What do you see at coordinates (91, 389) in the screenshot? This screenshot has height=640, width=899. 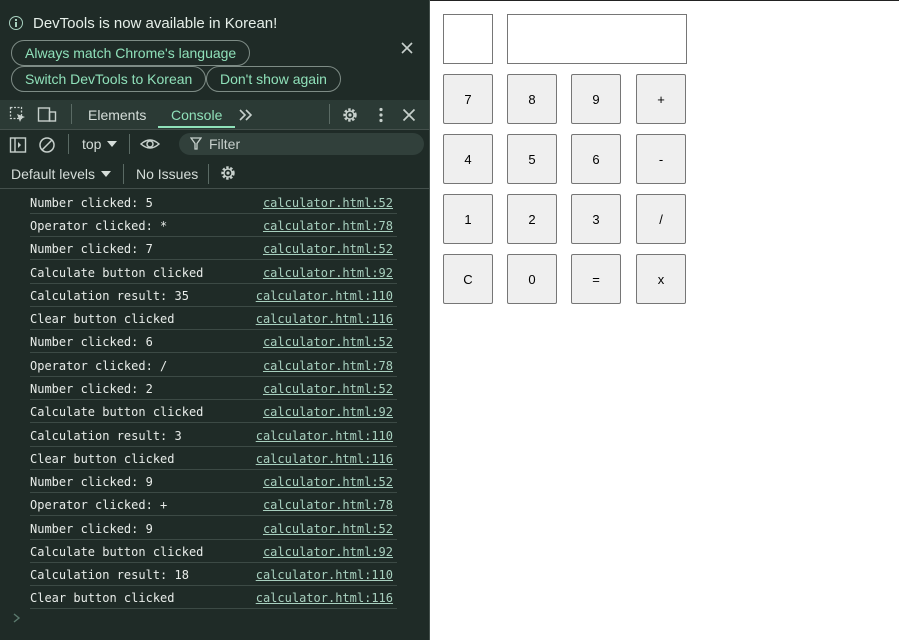 I see `log-message: Number clicked: 2` at bounding box center [91, 389].